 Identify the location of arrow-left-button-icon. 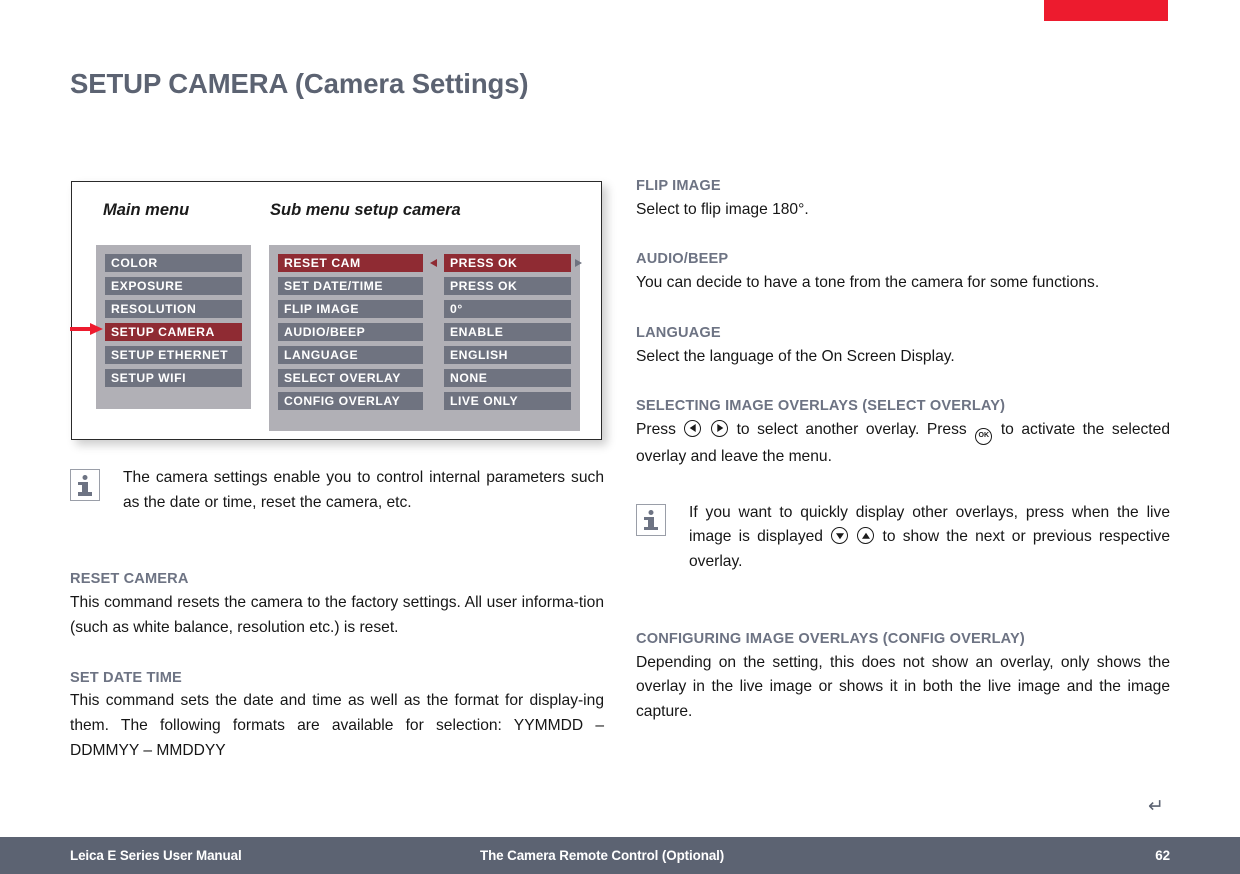
(693, 428).